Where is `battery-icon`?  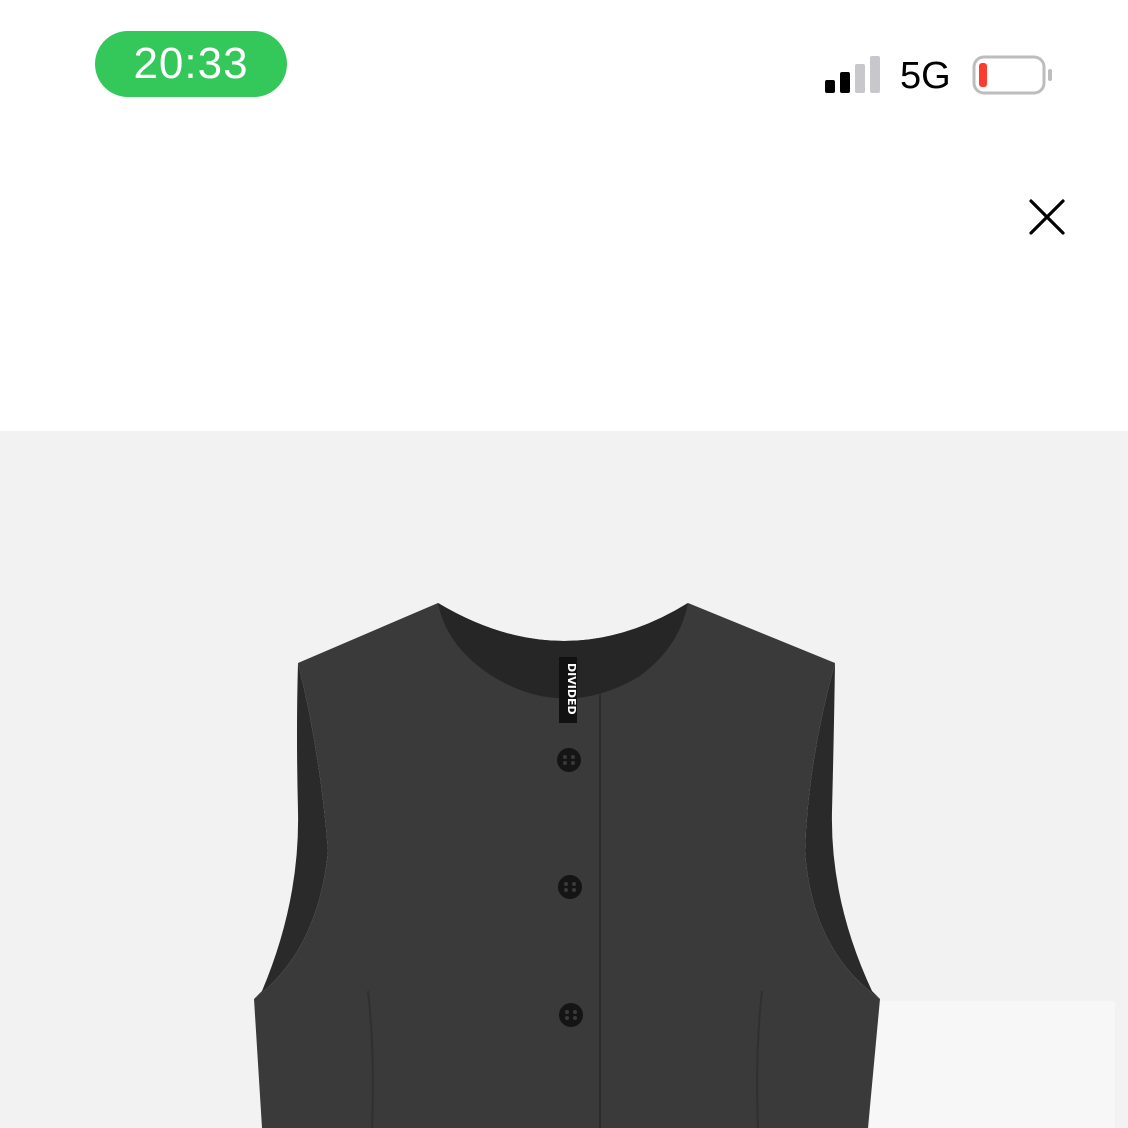
battery-icon is located at coordinates (1012, 75).